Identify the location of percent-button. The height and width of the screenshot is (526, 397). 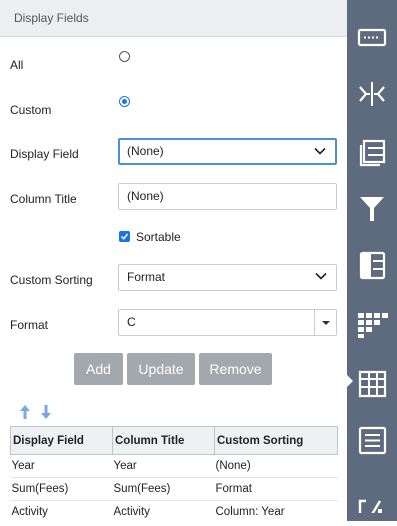
(372, 498).